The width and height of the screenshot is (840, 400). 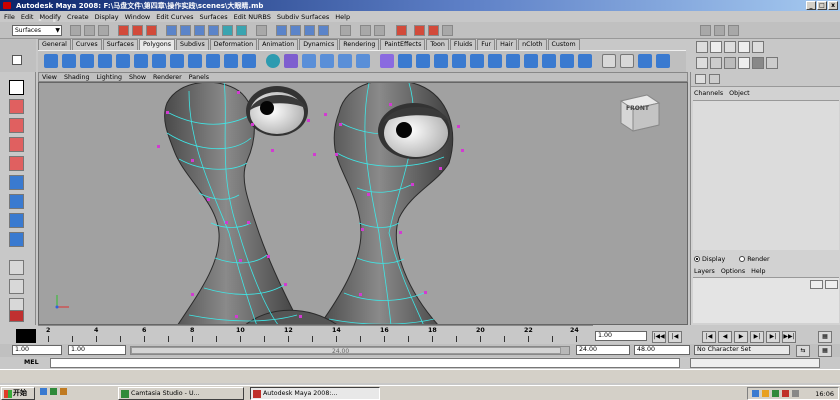 What do you see at coordinates (758, 63) in the screenshot?
I see `checker-icon` at bounding box center [758, 63].